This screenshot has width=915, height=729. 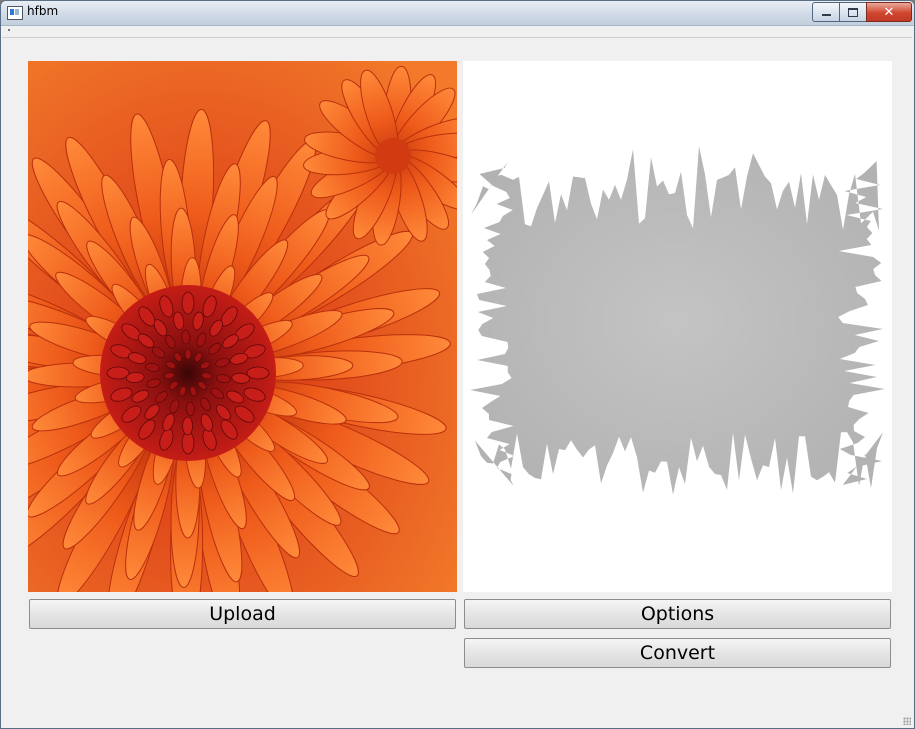 I want to click on minimize-icon, so click(x=826, y=15).